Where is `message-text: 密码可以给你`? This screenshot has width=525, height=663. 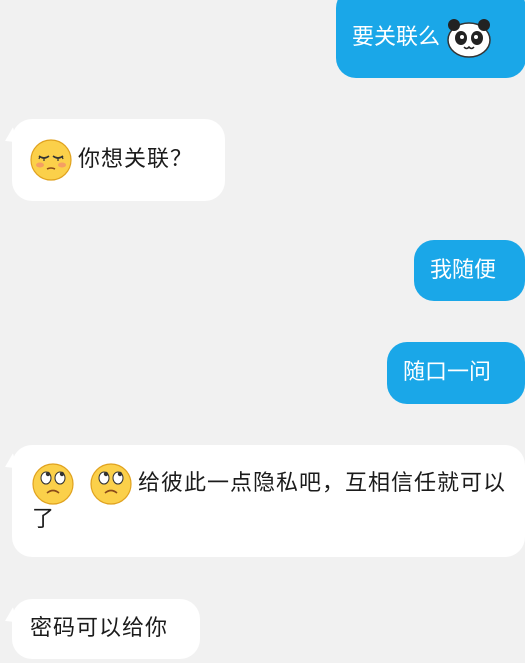
message-text: 密码可以给你 is located at coordinates (99, 628).